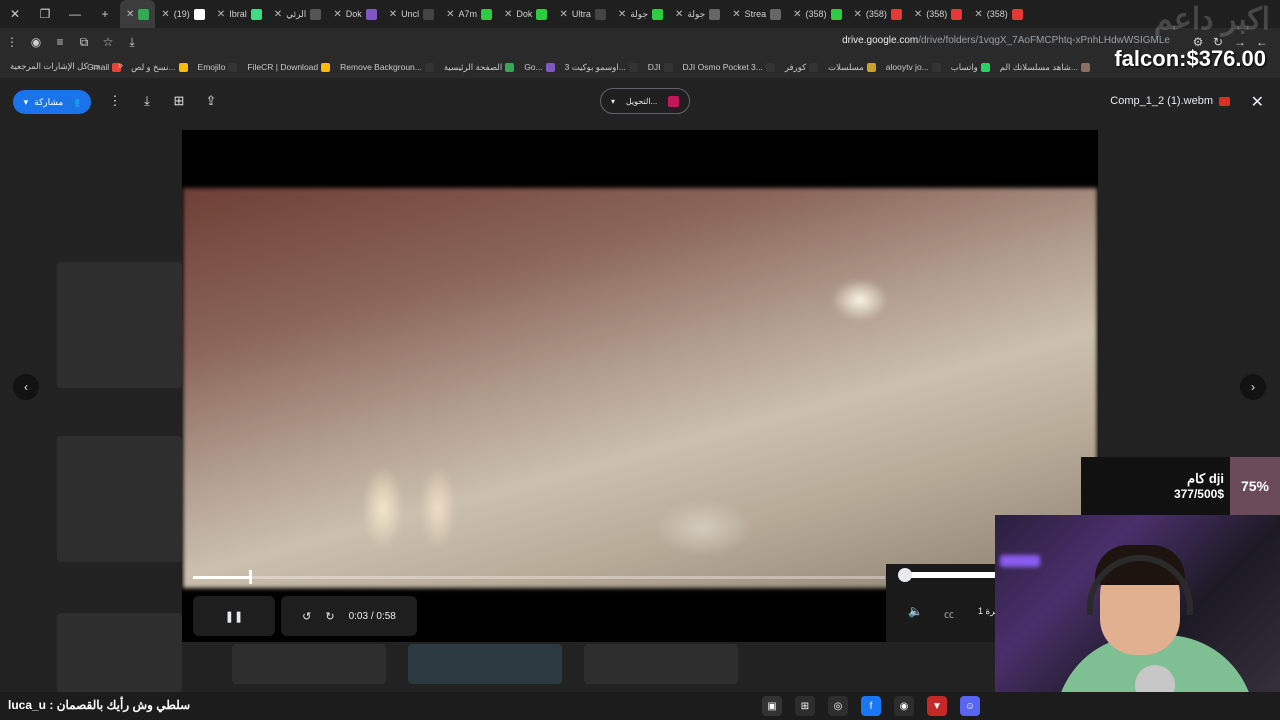 This screenshot has width=1280, height=720. Describe the element at coordinates (954, 575) in the screenshot. I see `volume-slider` at that location.